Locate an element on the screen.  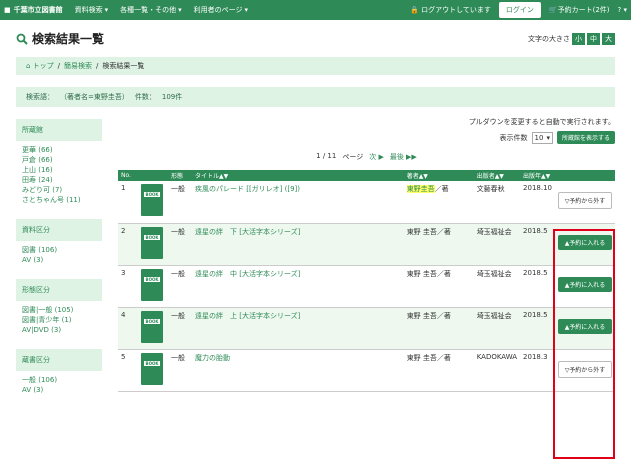
facet-item: 図書|青少年 (1) is located at coordinates (59, 320).